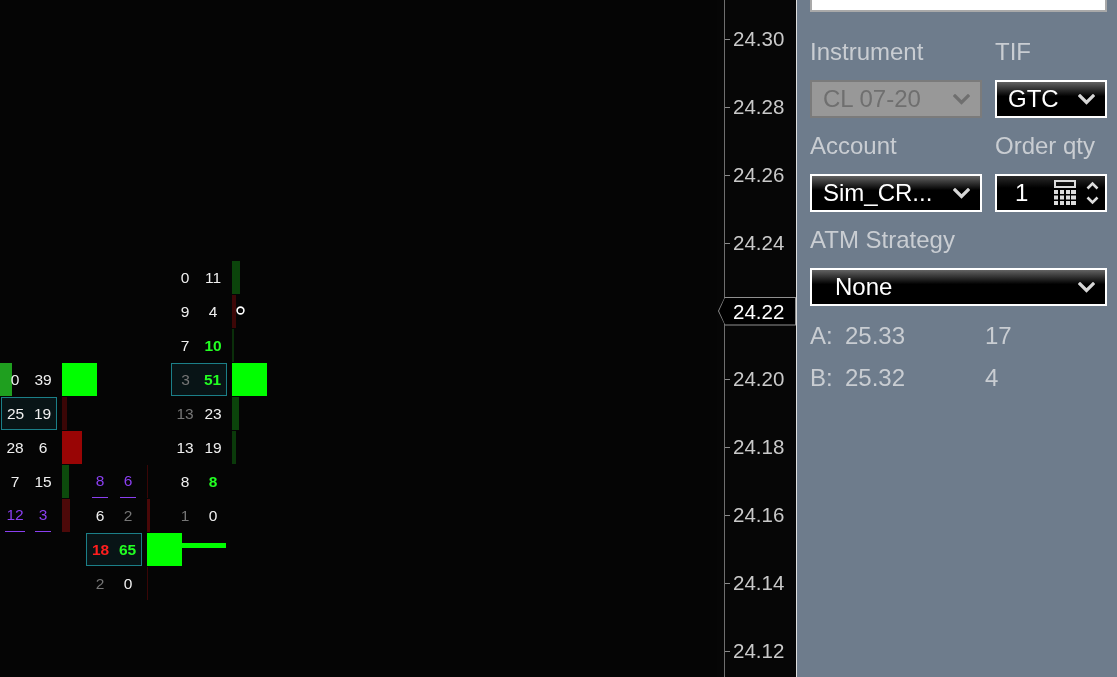 This screenshot has height=677, width=1117. What do you see at coordinates (822, 336) in the screenshot?
I see `quote-side: A:` at bounding box center [822, 336].